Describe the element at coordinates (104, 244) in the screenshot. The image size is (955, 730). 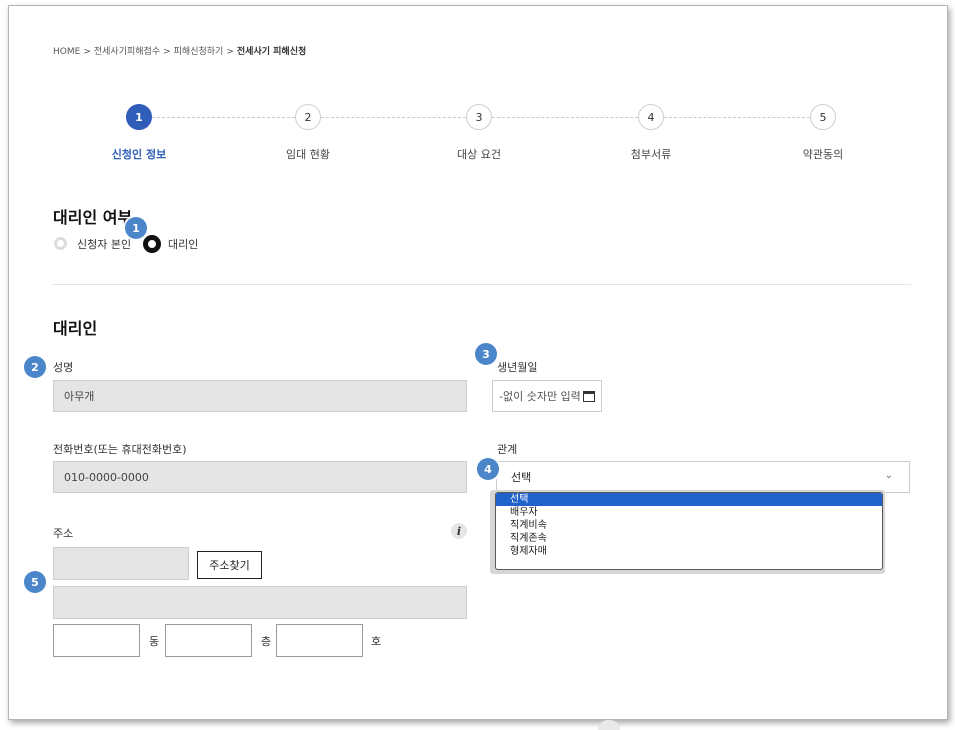
I see `radio-self-label: 신청자 본인` at that location.